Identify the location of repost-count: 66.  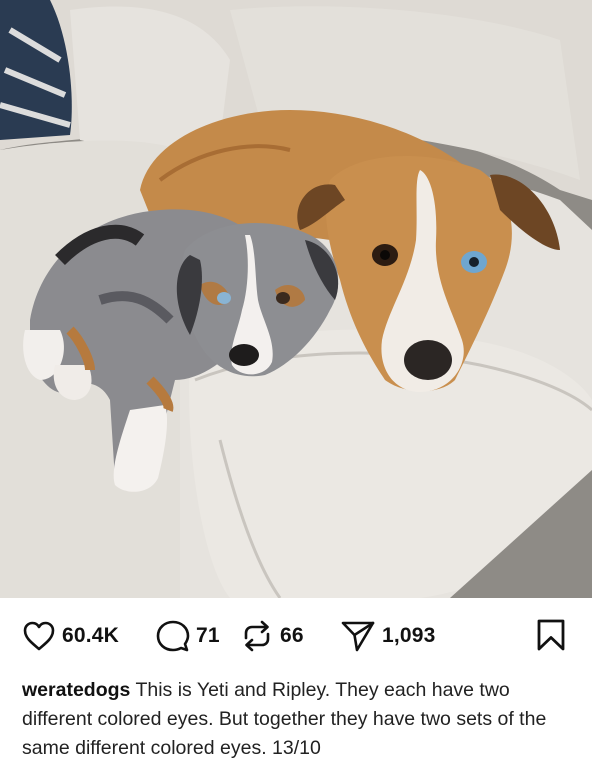
(292, 635).